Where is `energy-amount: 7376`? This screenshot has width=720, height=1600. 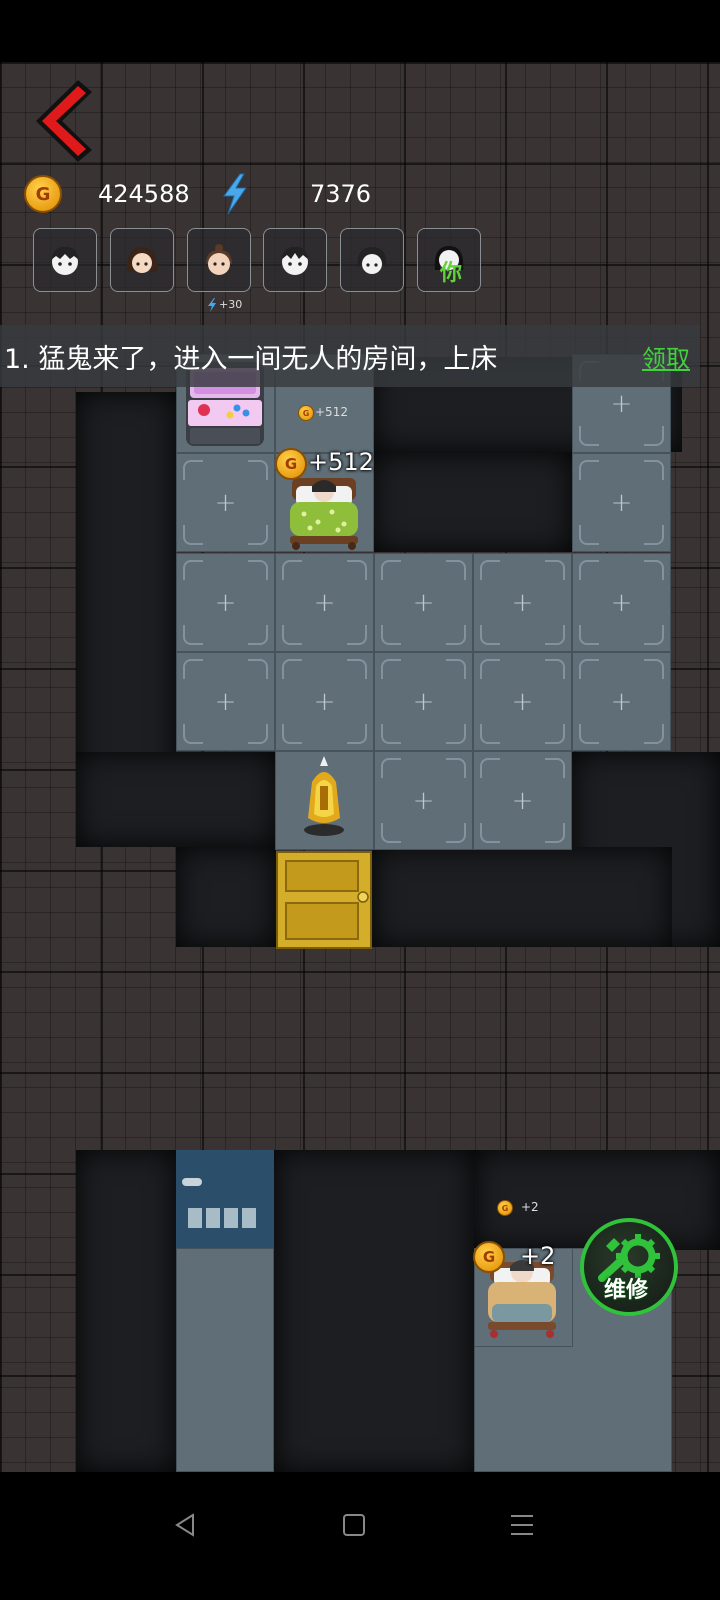 energy-amount: 7376 is located at coordinates (341, 194).